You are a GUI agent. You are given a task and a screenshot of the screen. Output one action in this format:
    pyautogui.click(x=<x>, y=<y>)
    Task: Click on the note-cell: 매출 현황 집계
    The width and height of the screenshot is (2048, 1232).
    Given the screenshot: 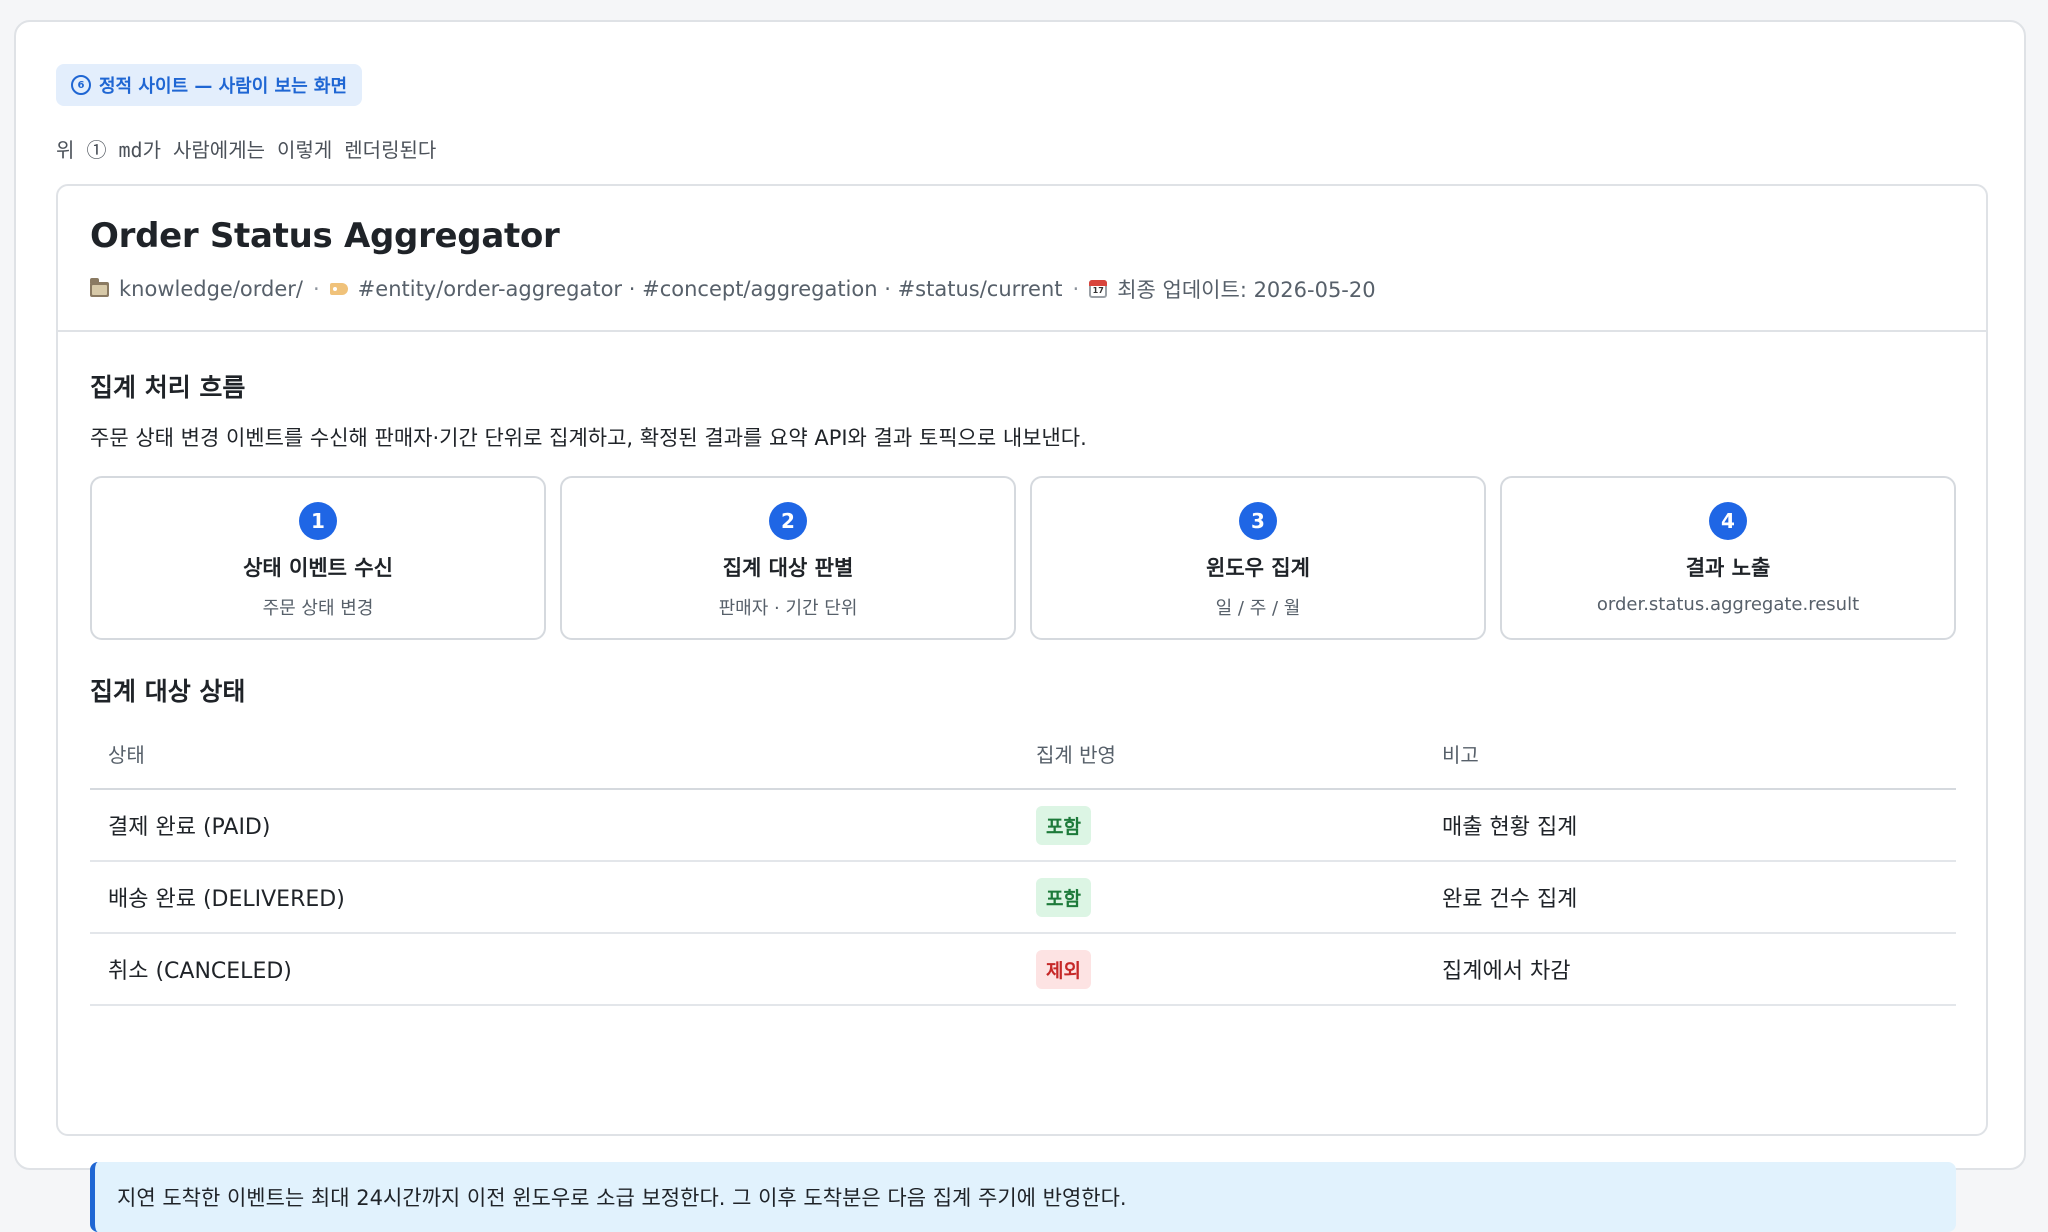 What is the action you would take?
    pyautogui.click(x=1690, y=825)
    